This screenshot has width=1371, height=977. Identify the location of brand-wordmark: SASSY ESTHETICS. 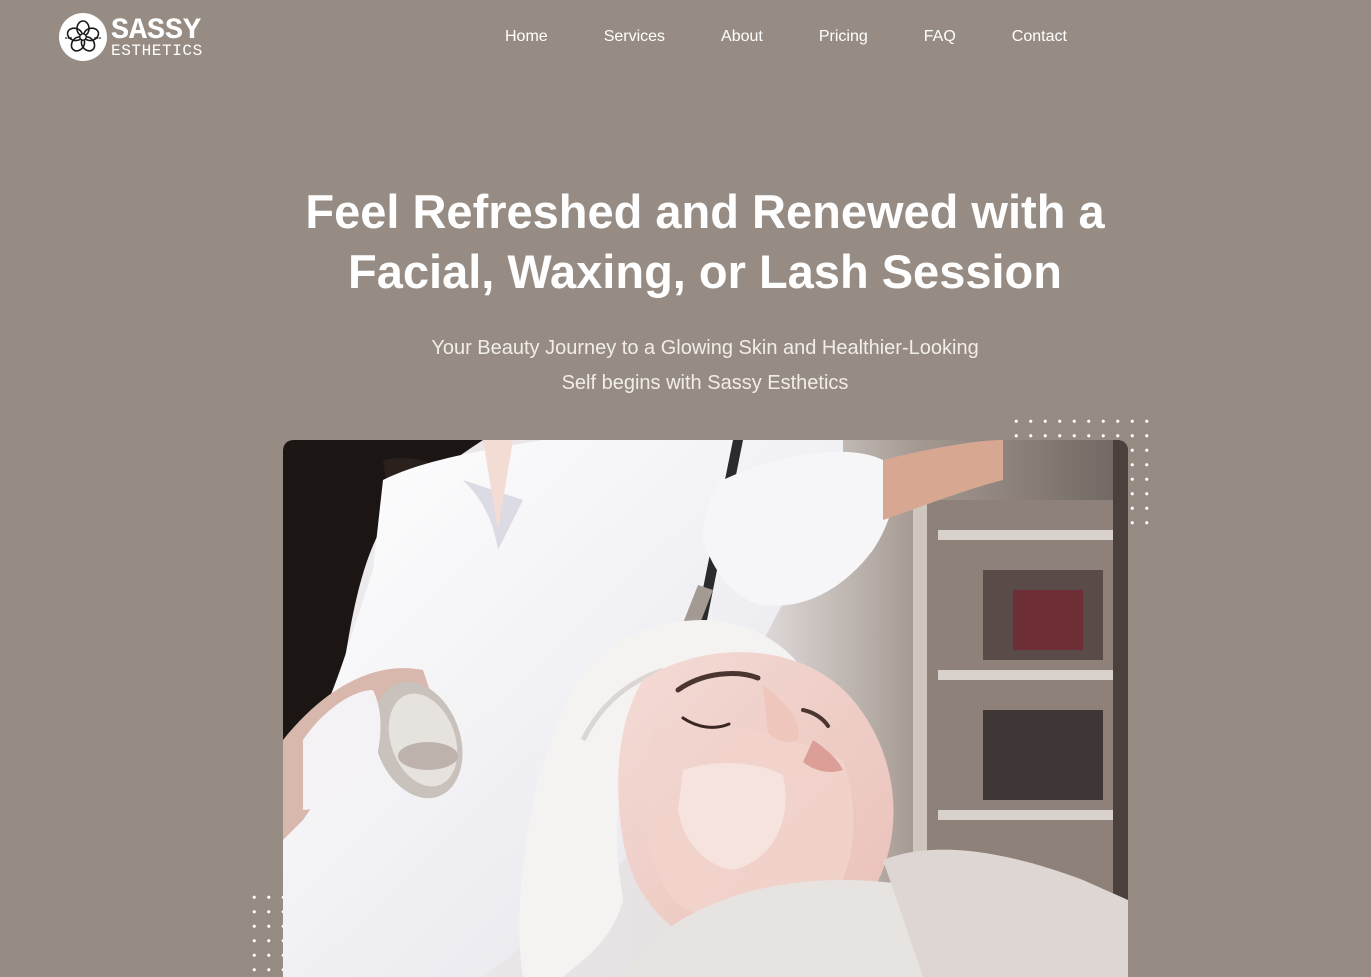
(157, 37).